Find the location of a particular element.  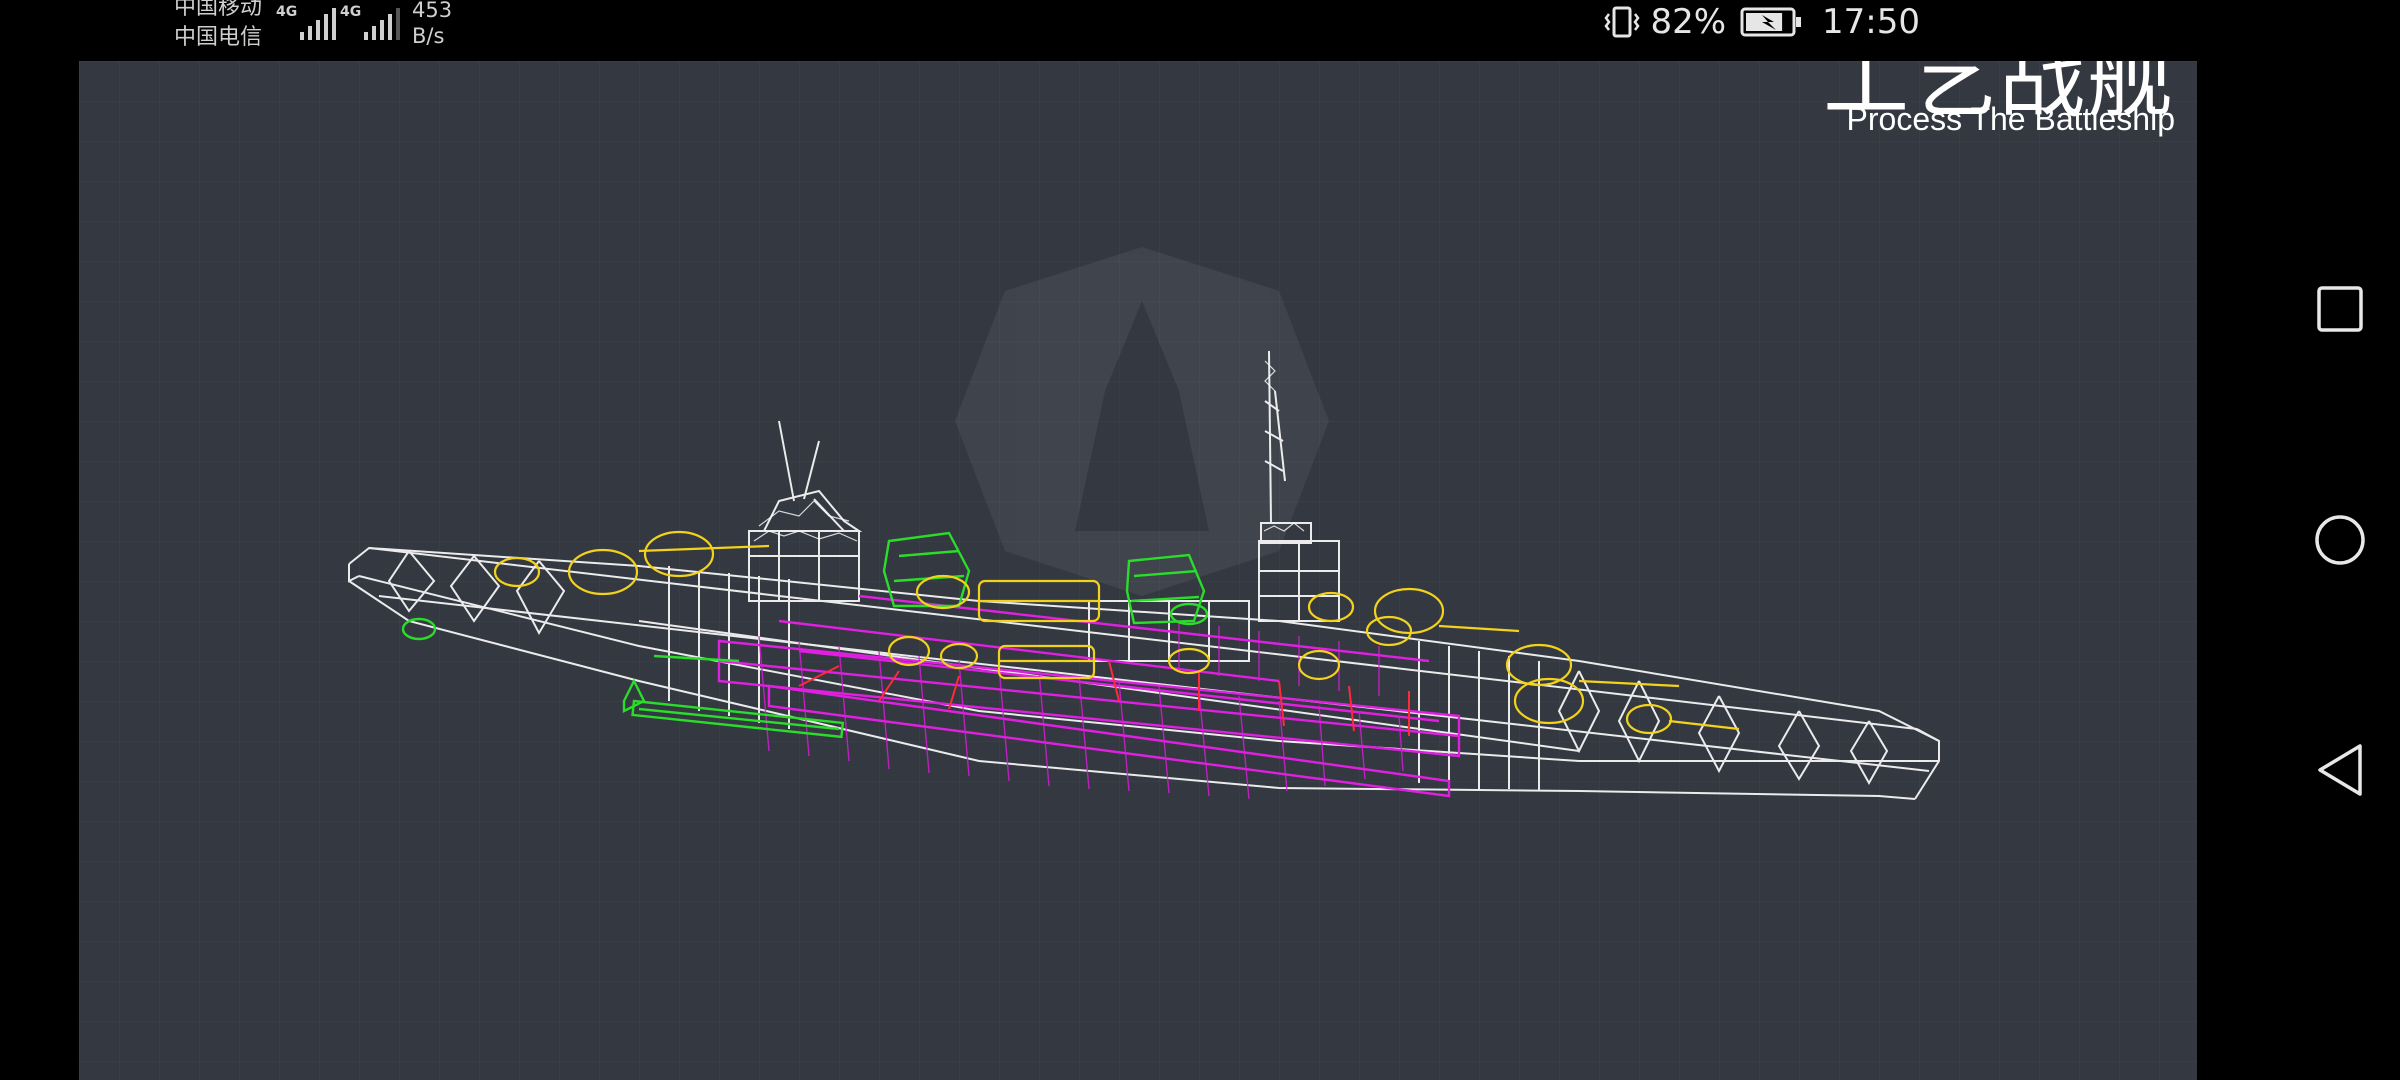

home-circle-icon is located at coordinates (2340, 540).